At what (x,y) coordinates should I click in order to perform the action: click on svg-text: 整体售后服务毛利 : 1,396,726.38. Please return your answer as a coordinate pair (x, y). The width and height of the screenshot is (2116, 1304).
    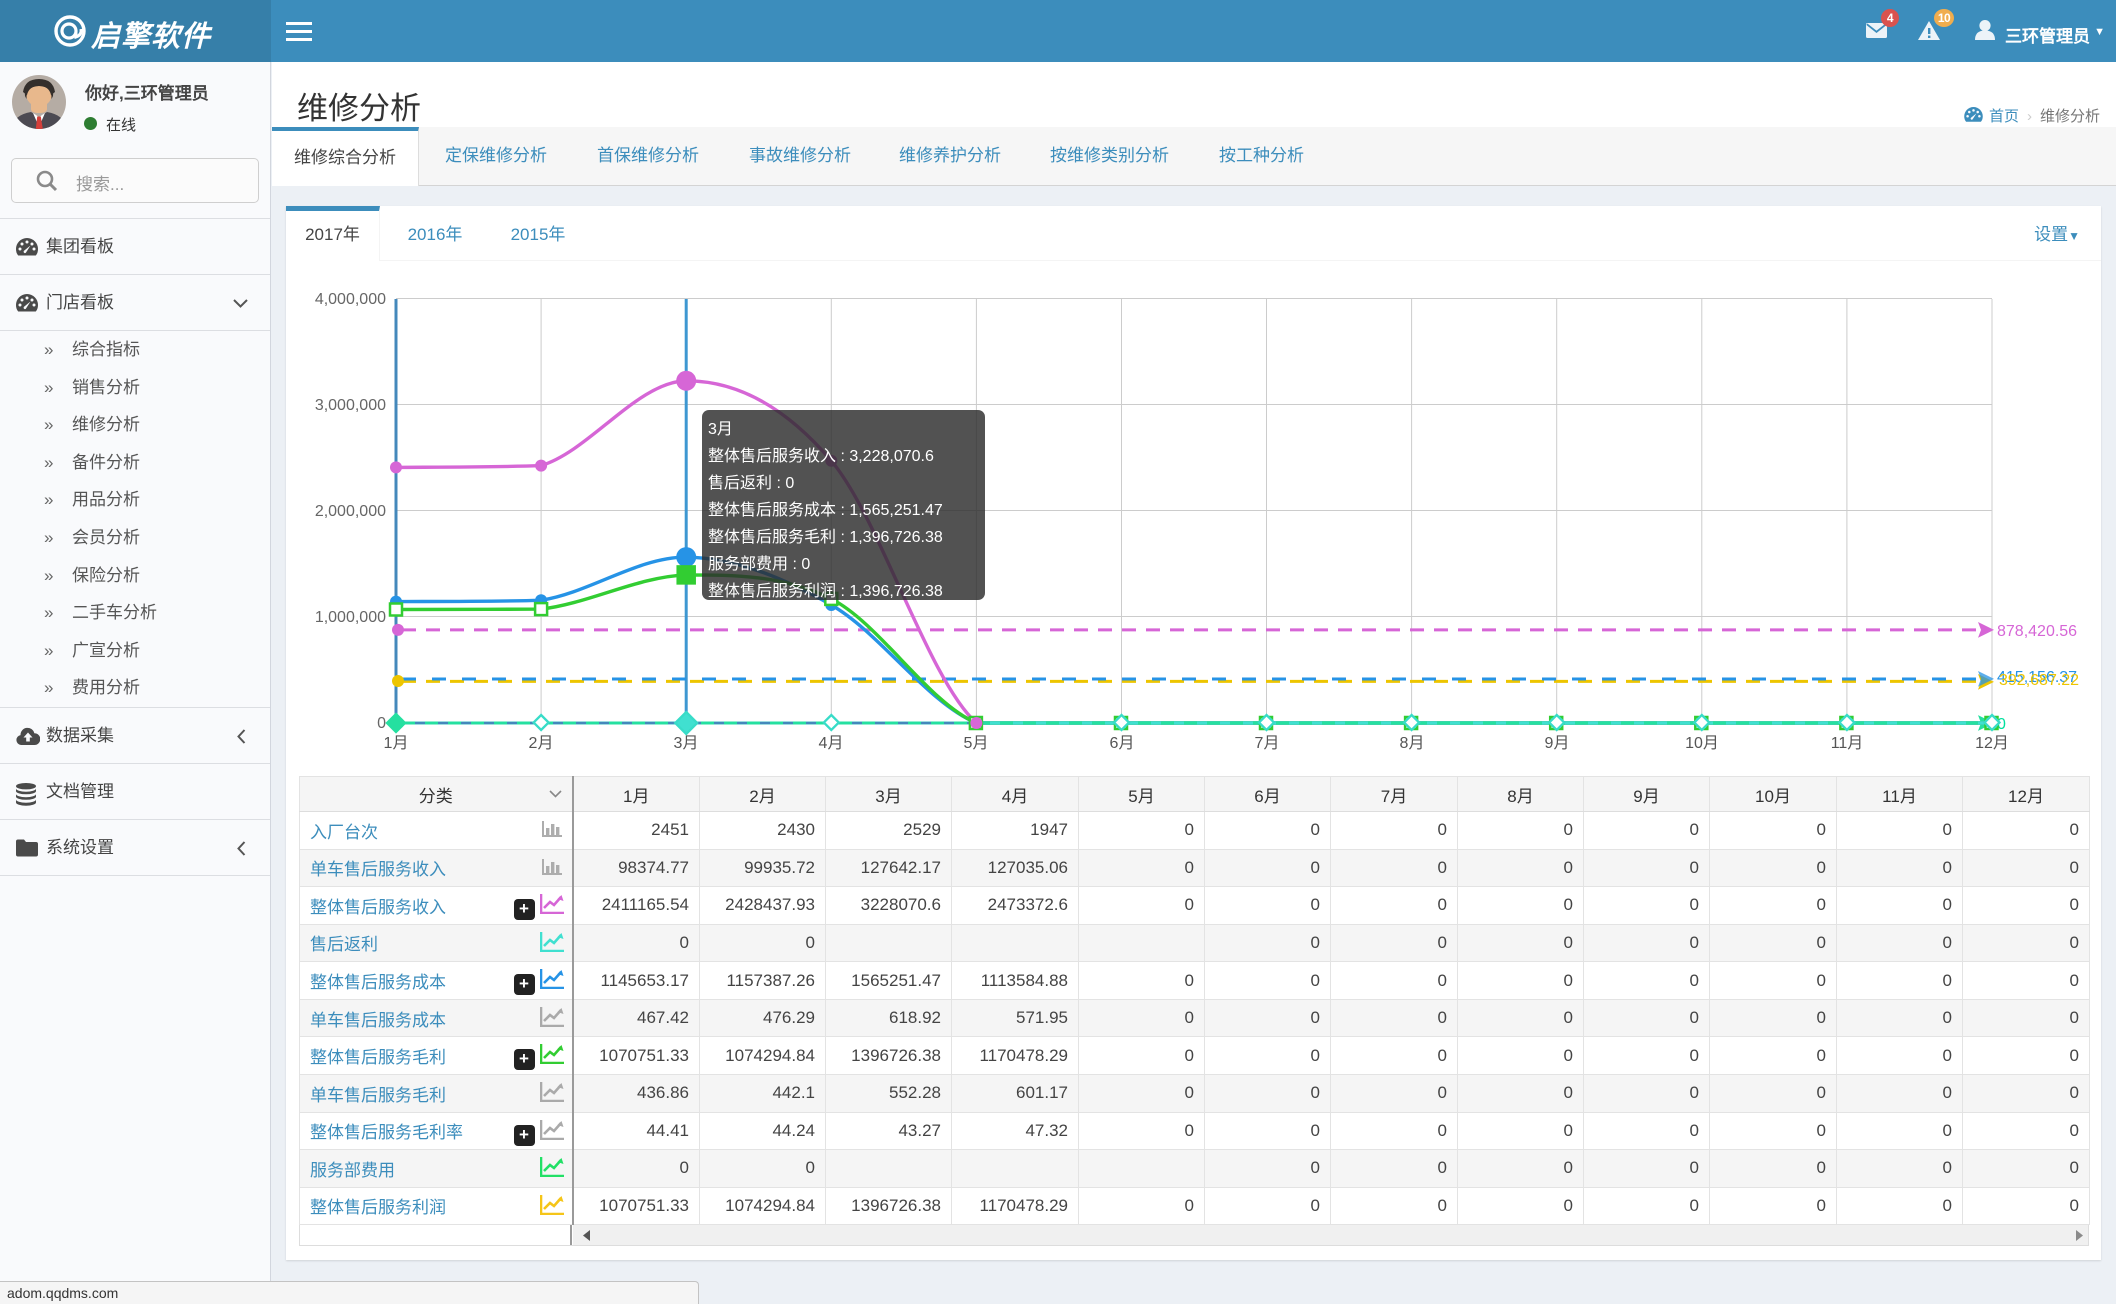
    Looking at the image, I should click on (825, 537).